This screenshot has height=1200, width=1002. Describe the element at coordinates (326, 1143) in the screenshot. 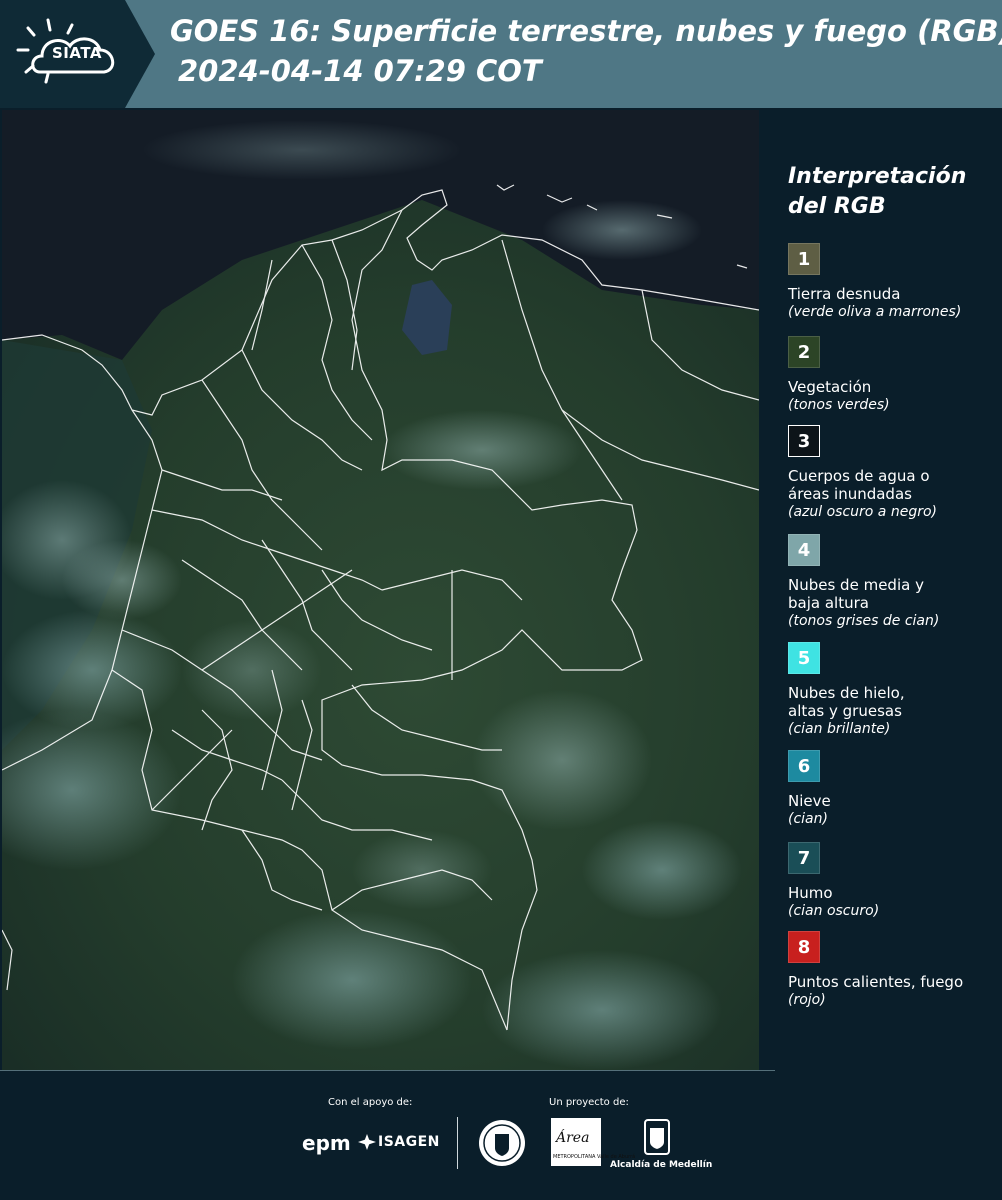

I see `epm-logo: epm` at that location.